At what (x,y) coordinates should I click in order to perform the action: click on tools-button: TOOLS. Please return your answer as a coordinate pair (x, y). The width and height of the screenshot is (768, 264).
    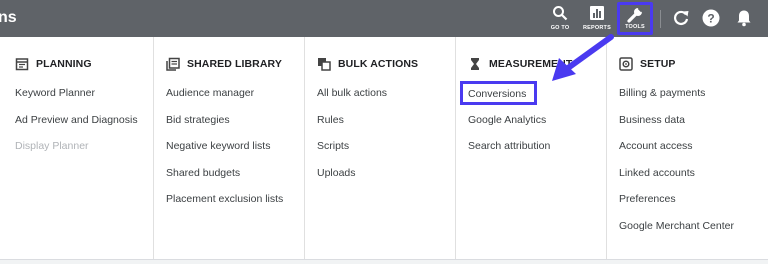
    Looking at the image, I should click on (635, 18).